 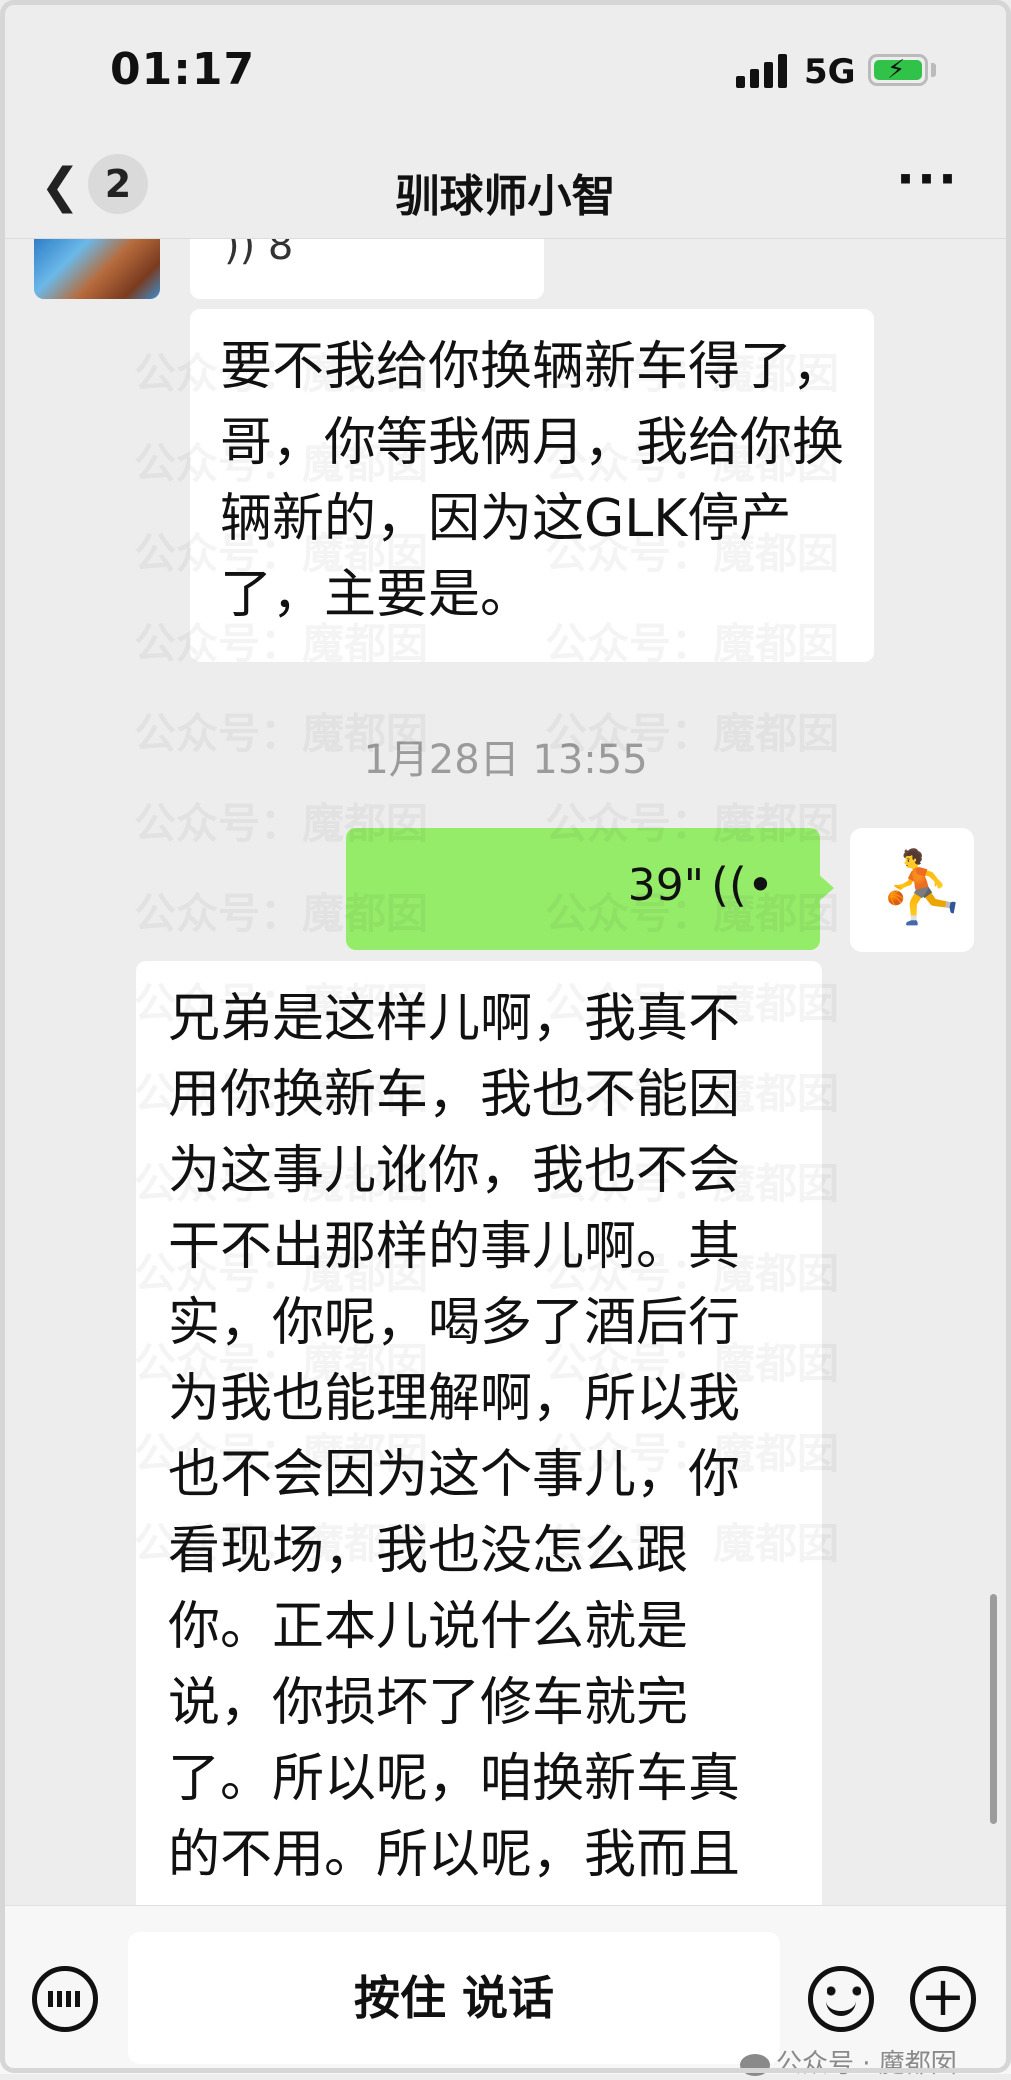 What do you see at coordinates (505, 70) in the screenshot?
I see `status-bar: 01:17 5G ⚡` at bounding box center [505, 70].